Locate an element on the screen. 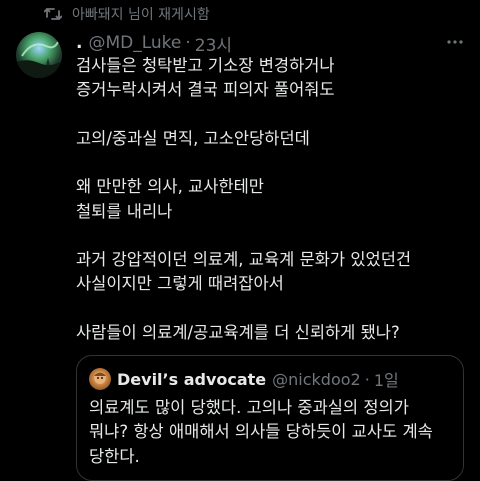 This screenshot has height=481, width=480. quoted-tweet-timestamp: 1일 is located at coordinates (386, 379).